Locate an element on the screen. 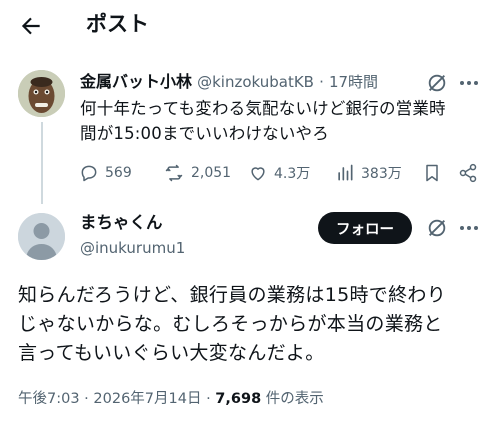  view-count: 7,698 is located at coordinates (238, 399).